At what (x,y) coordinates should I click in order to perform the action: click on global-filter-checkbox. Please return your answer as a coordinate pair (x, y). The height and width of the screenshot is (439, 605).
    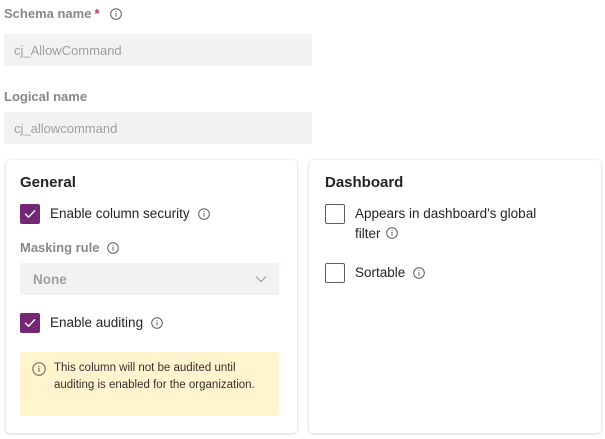
    Looking at the image, I should click on (335, 214).